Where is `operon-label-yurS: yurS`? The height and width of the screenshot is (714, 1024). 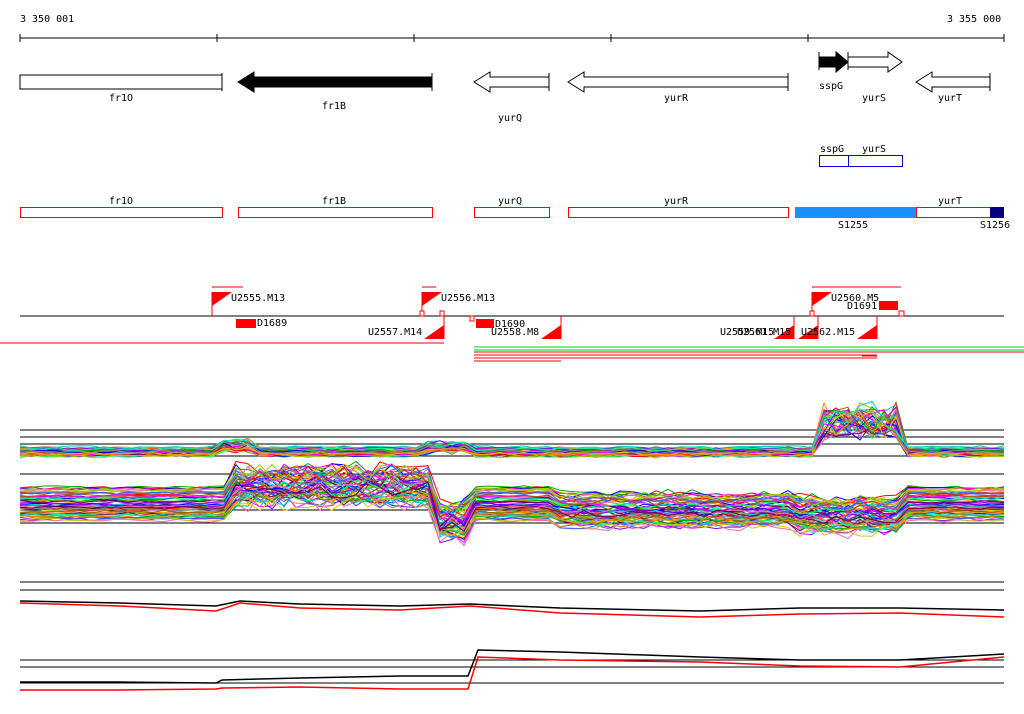
operon-label-yurS: yurS is located at coordinates (874, 149).